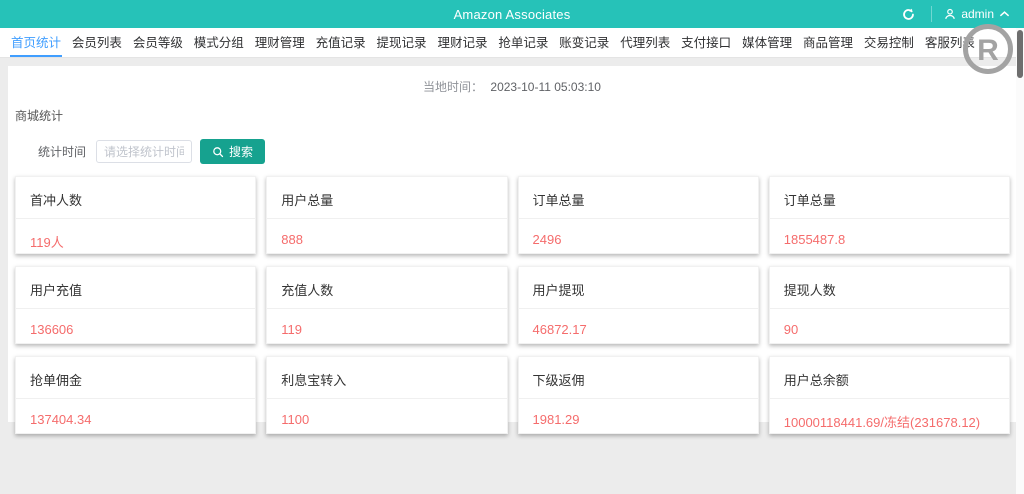 This screenshot has height=494, width=1024. What do you see at coordinates (144, 151) in the screenshot?
I see `stat-time-input` at bounding box center [144, 151].